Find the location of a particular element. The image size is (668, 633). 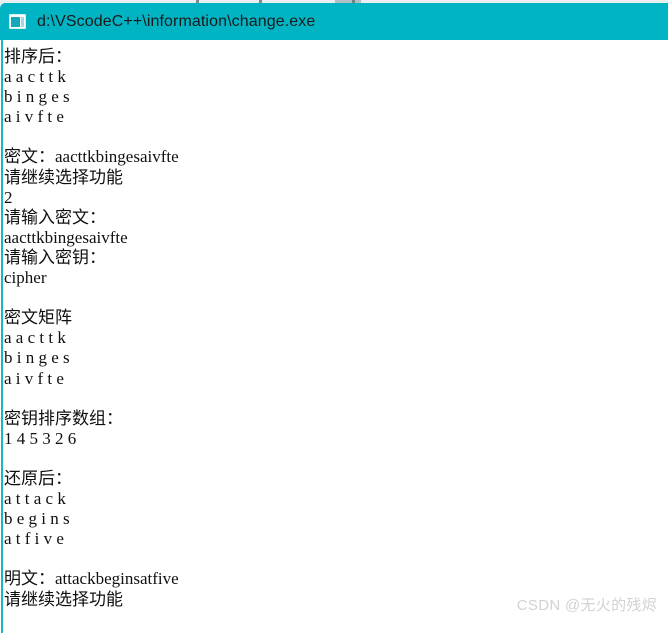

console-line: 密钥排序数组： is located at coordinates (63, 418).